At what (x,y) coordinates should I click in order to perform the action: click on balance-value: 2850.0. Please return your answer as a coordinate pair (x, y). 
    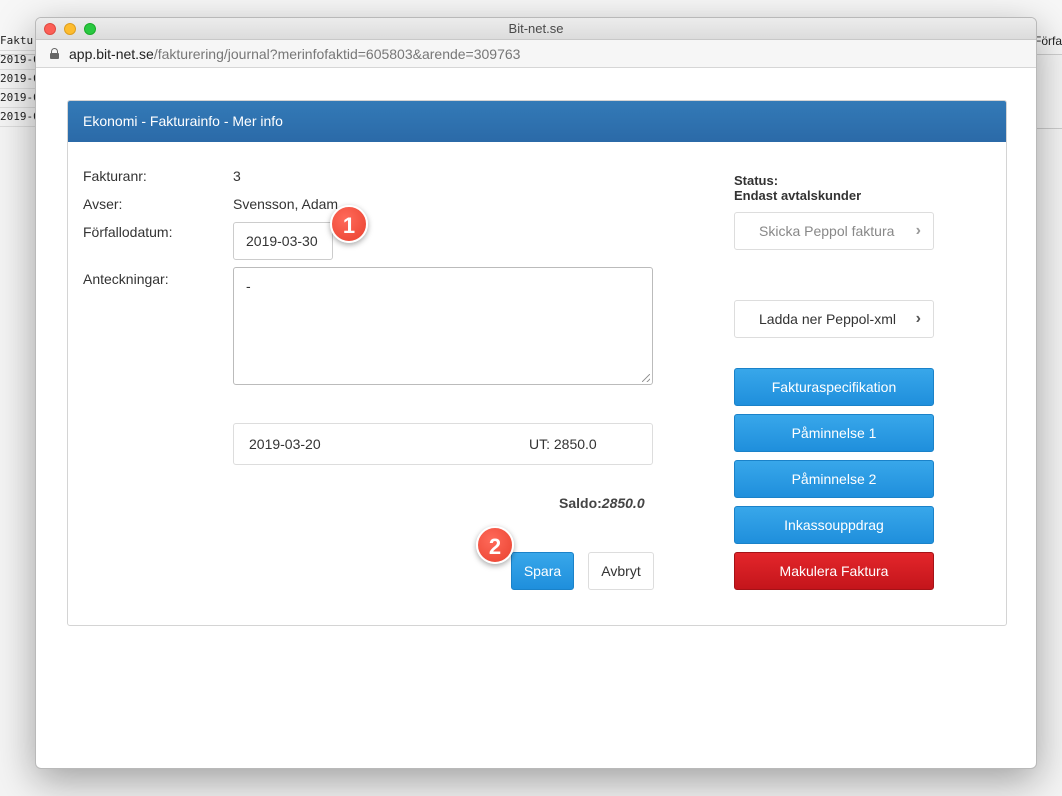
    Looking at the image, I should click on (623, 503).